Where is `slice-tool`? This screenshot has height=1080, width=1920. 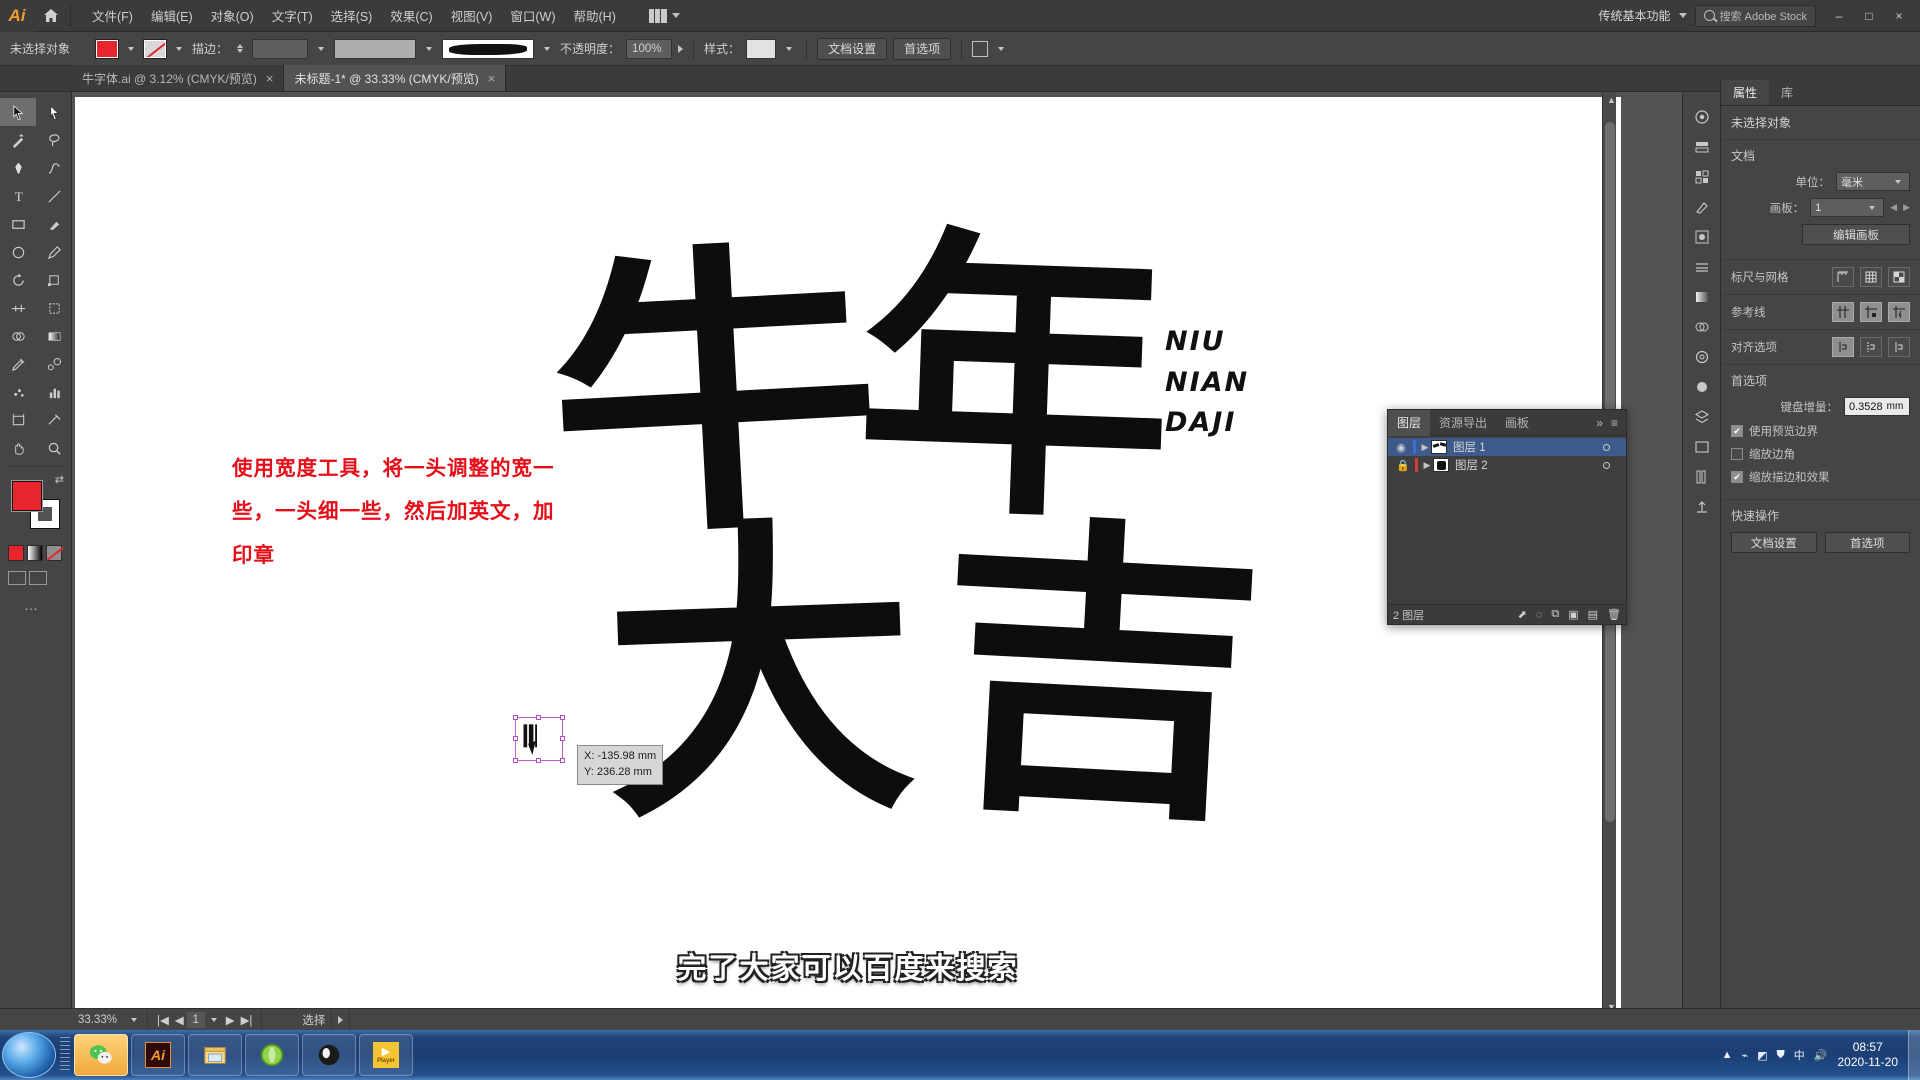
slice-tool is located at coordinates (54, 420).